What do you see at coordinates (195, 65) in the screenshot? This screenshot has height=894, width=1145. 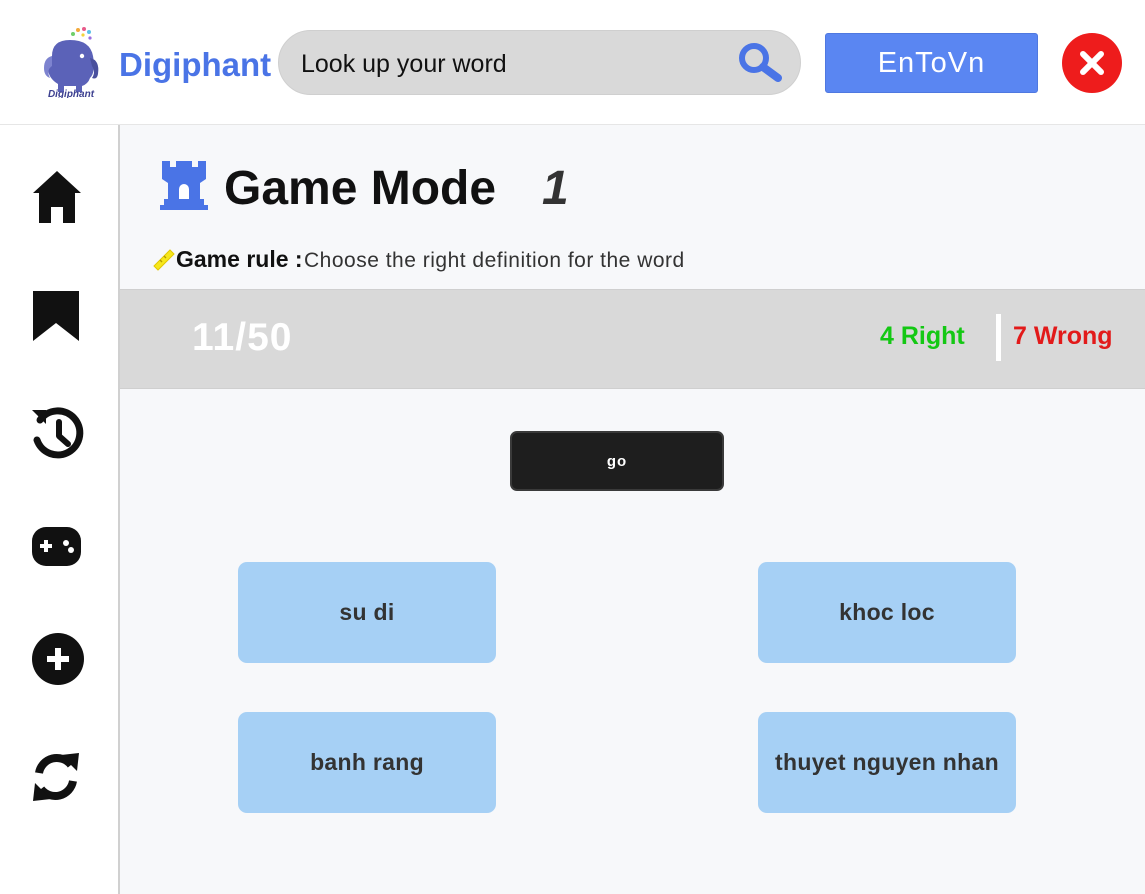 I see `brand-name: Digiphant` at bounding box center [195, 65].